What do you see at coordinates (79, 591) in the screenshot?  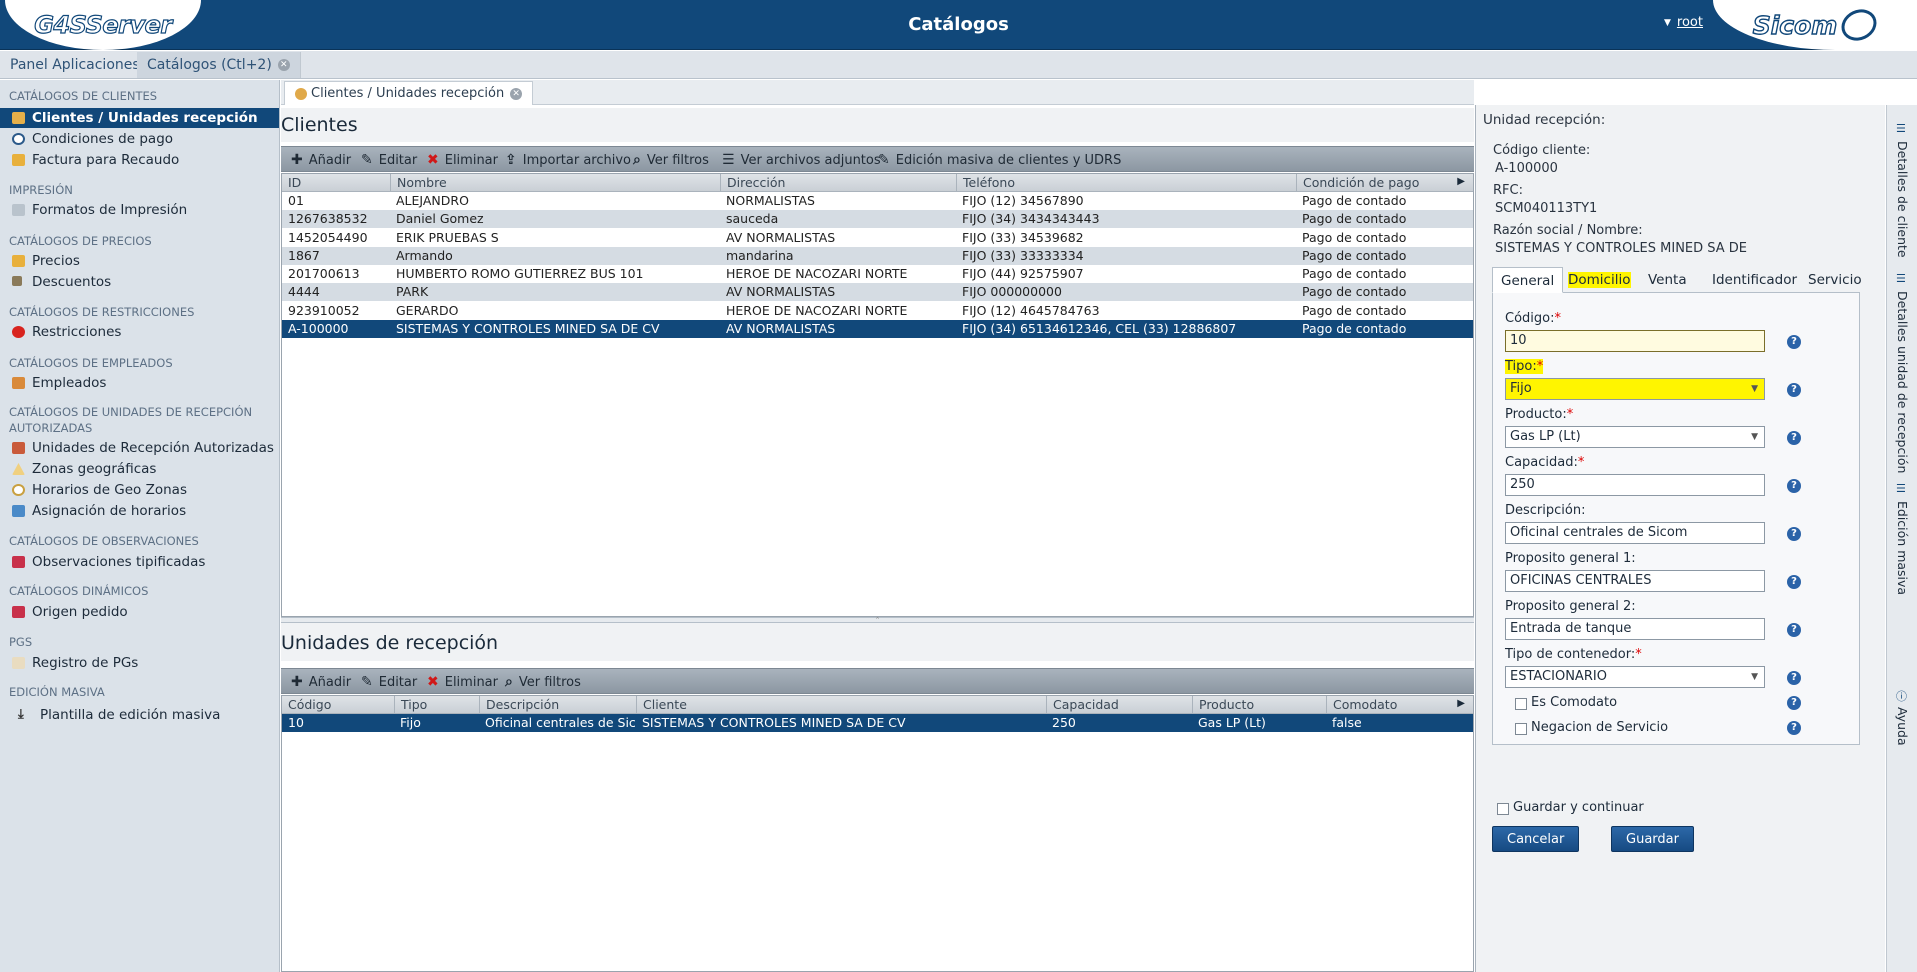 I see `section-dinamicos: CATÁLOGOS DINÁMICOS` at bounding box center [79, 591].